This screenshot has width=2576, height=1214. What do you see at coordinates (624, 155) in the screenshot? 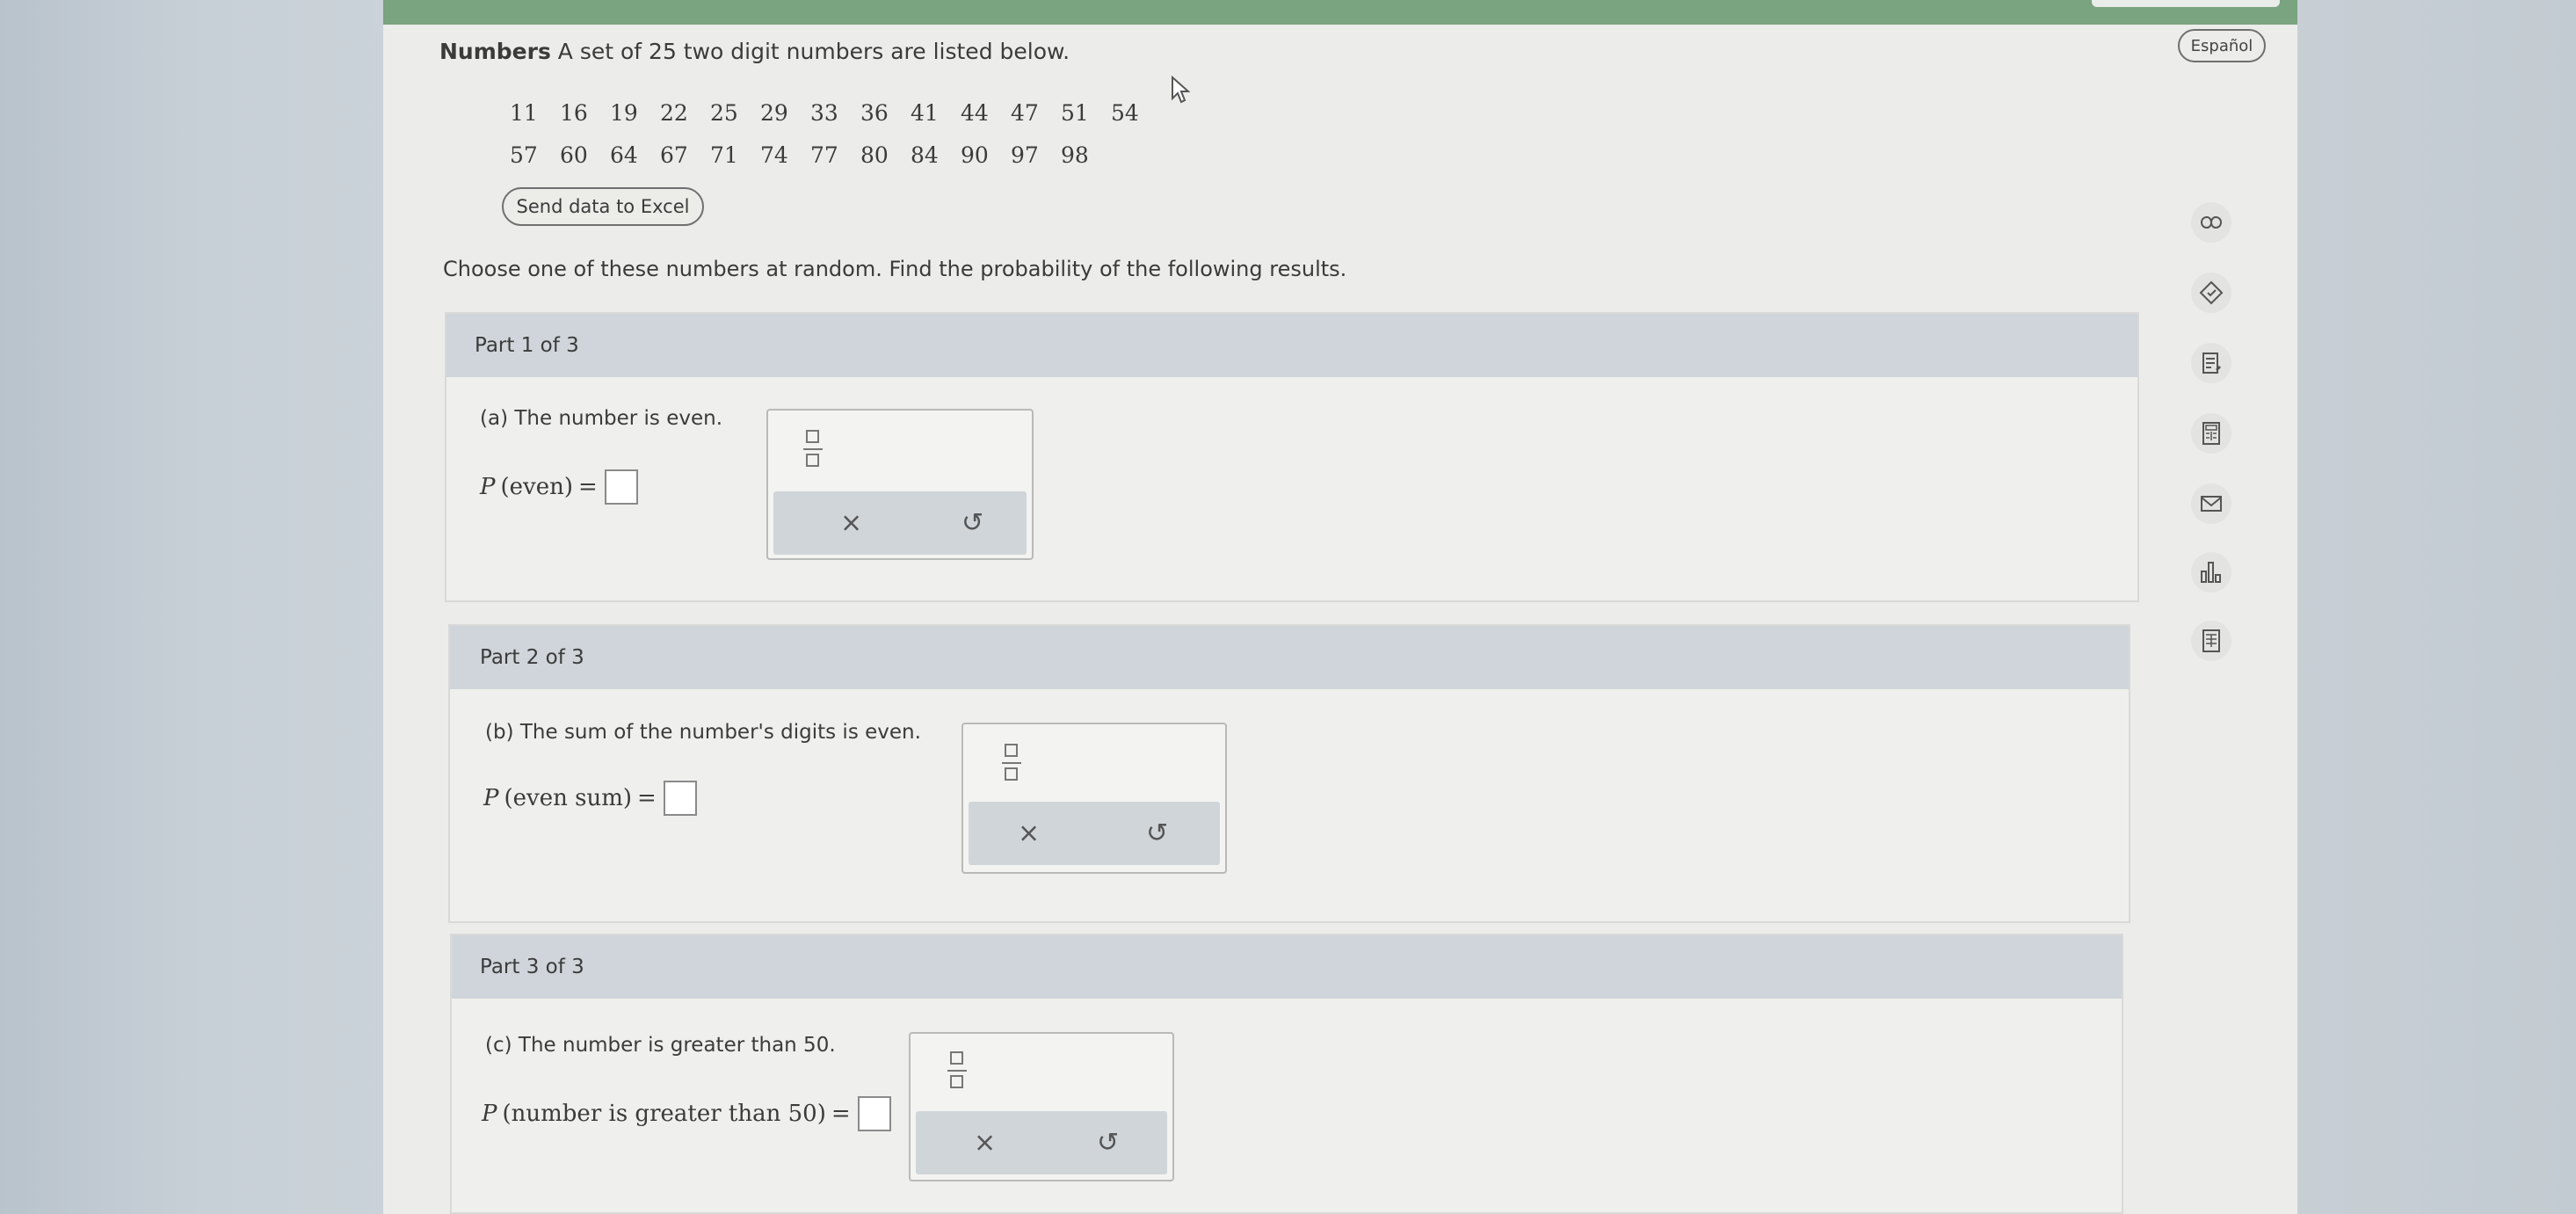
I see `number-cell: 64` at bounding box center [624, 155].